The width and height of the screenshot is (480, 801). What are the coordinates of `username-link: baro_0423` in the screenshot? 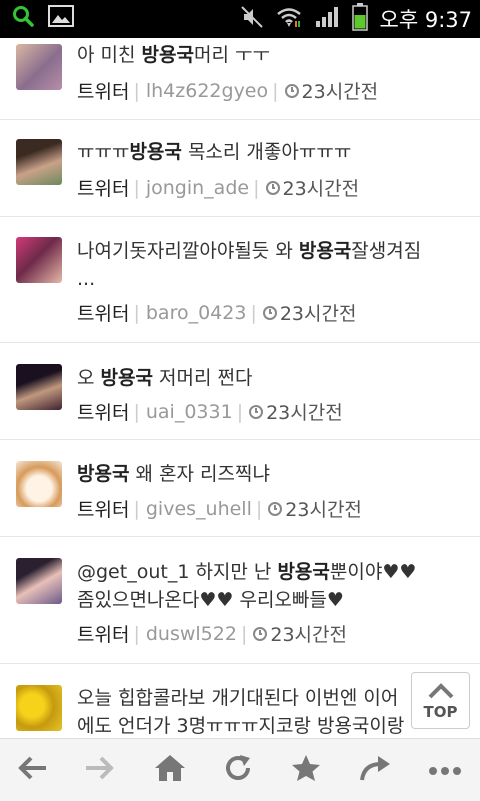 It's located at (196, 313).